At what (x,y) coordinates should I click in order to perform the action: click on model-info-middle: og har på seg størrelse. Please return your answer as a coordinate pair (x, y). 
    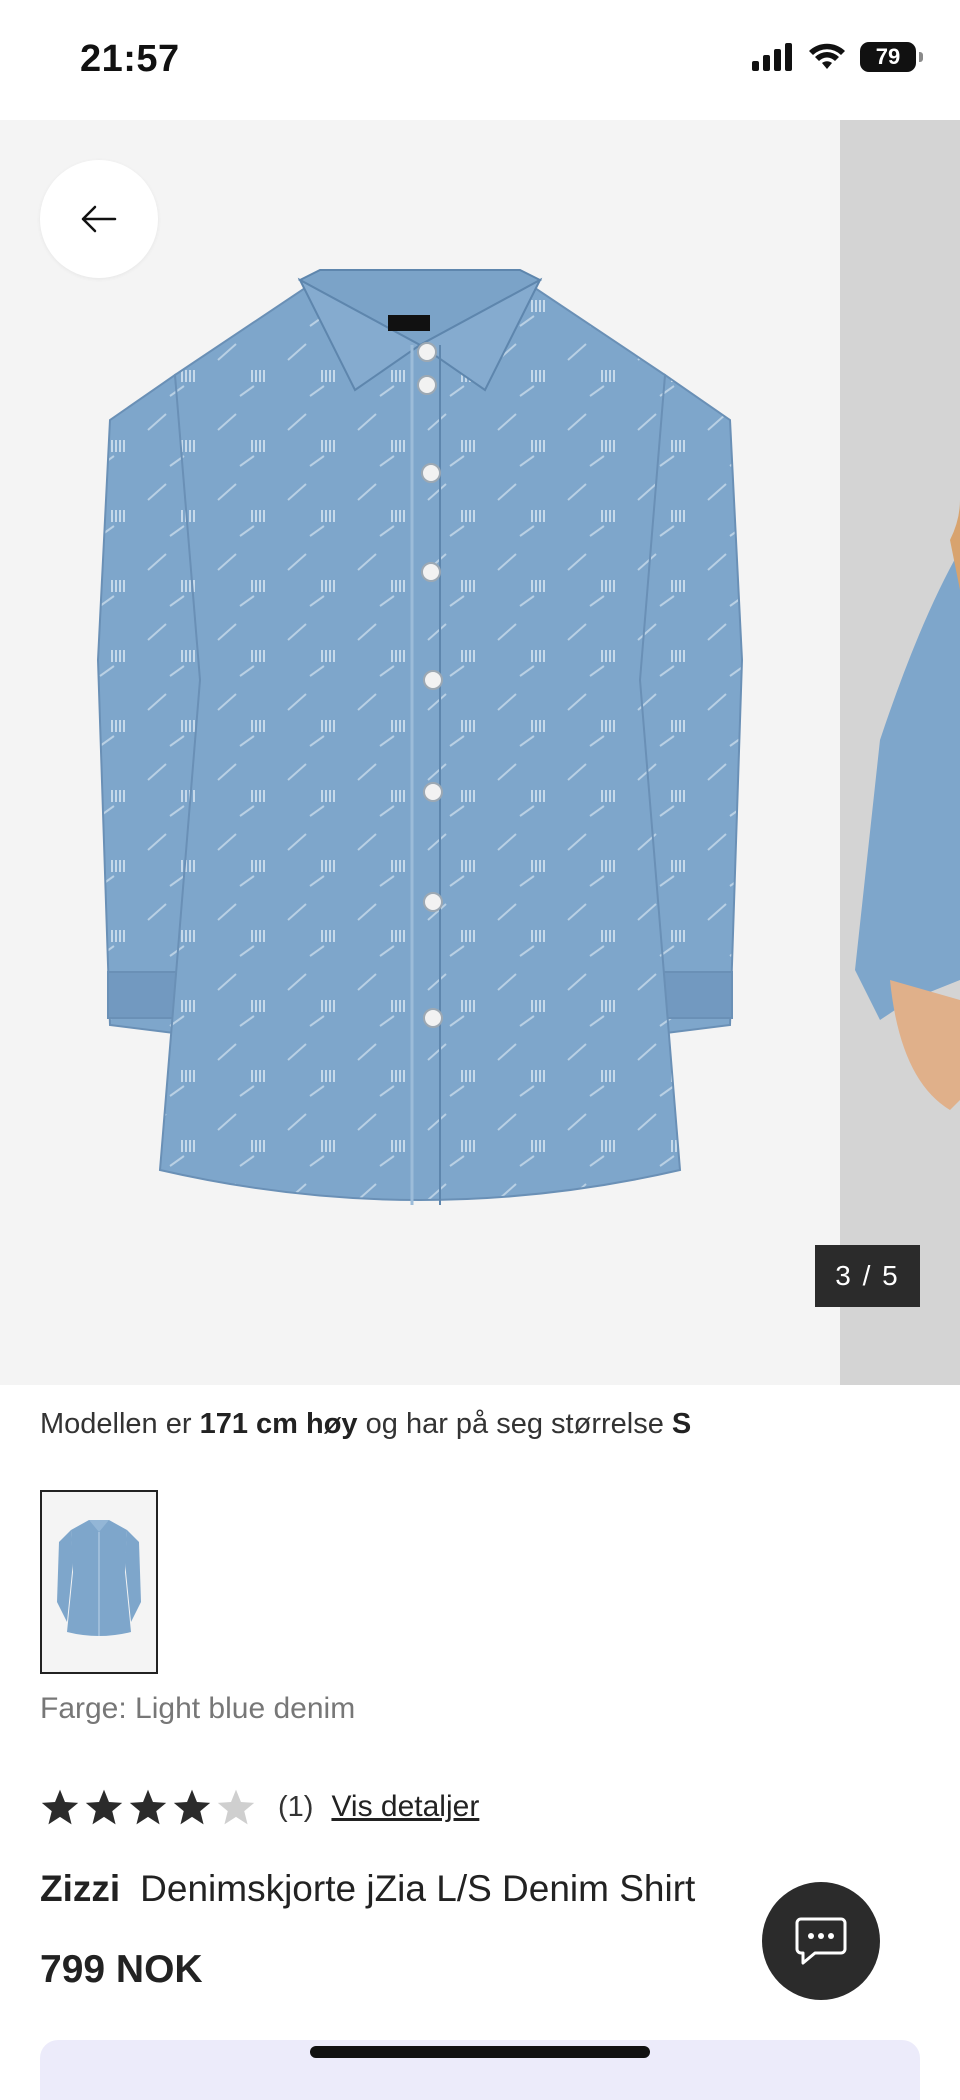
    Looking at the image, I should click on (514, 1424).